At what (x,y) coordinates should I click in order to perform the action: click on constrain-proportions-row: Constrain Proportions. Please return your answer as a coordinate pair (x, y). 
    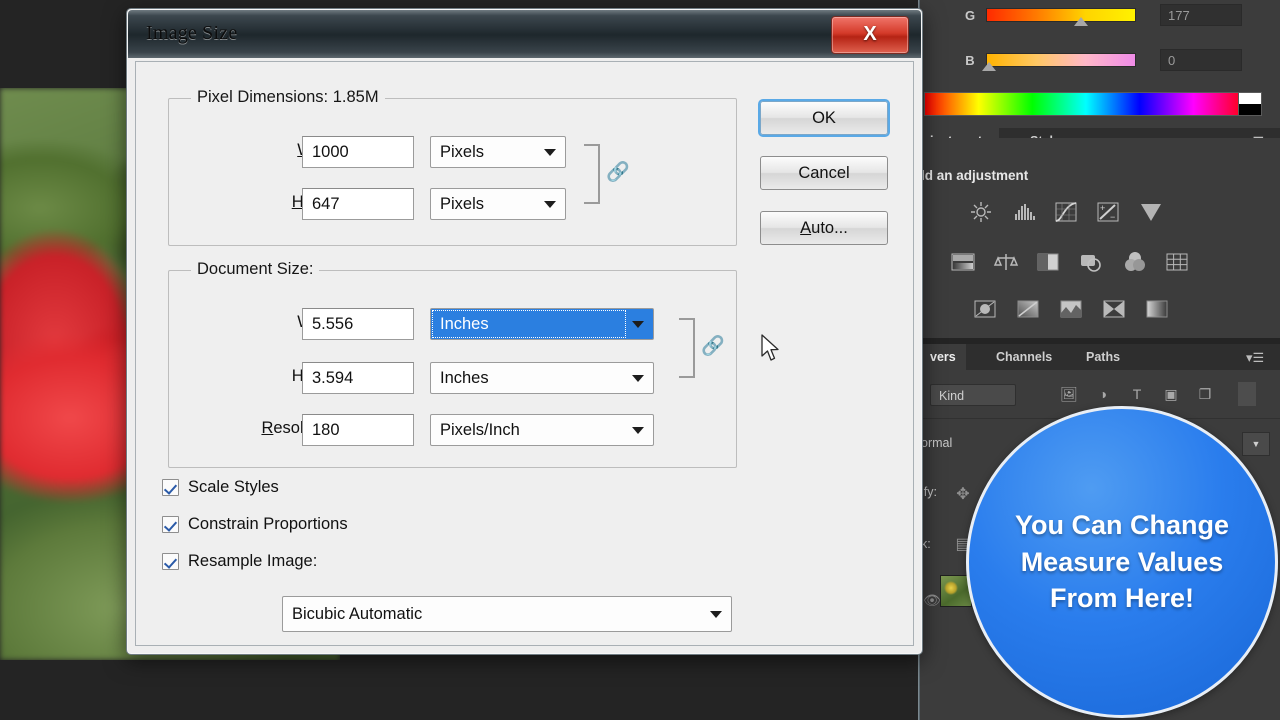
    Looking at the image, I should click on (255, 524).